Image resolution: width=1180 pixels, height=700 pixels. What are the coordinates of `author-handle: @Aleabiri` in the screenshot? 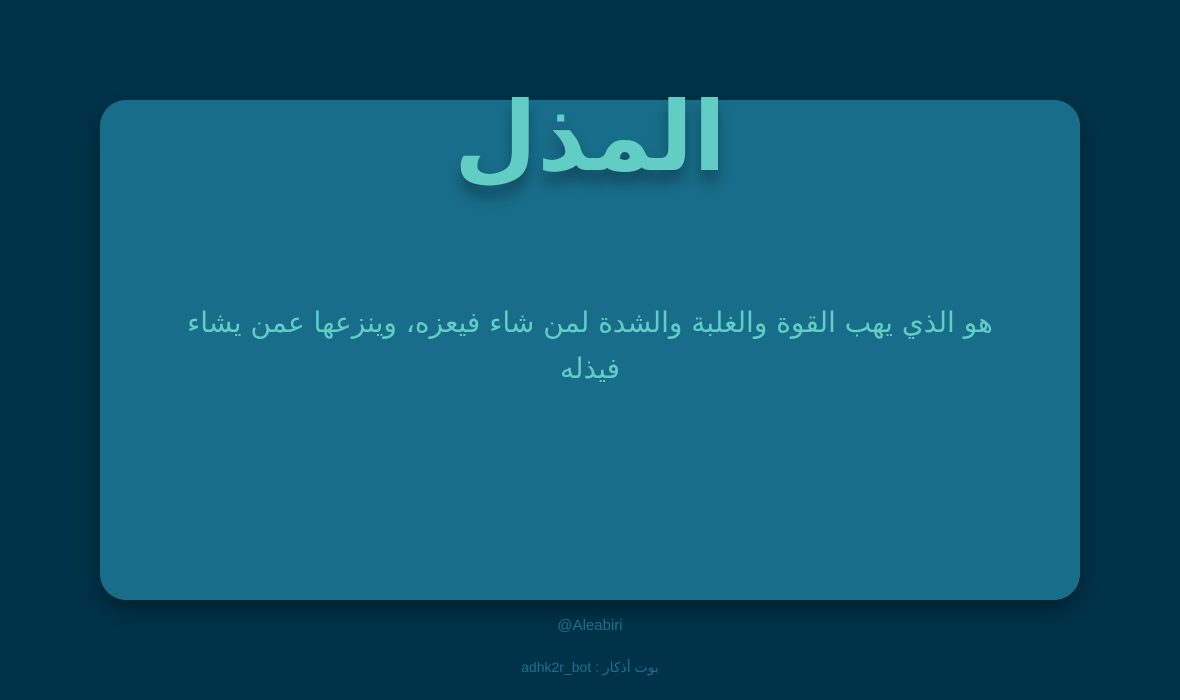 It's located at (590, 625).